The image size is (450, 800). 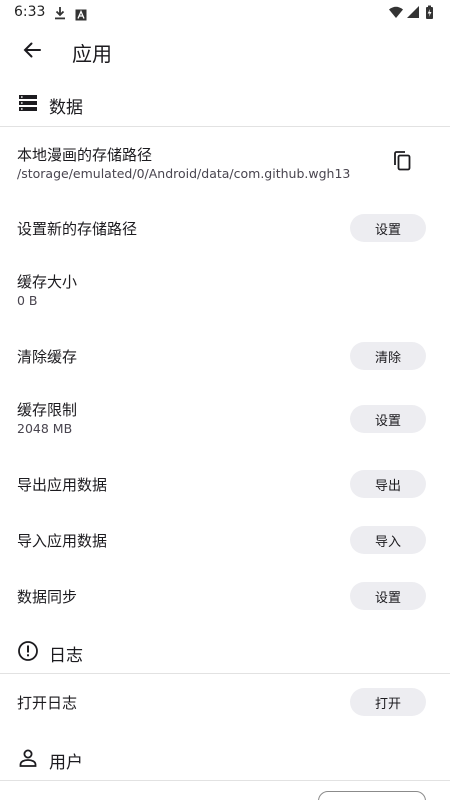 I want to click on status-time: 6:33, so click(x=30, y=12).